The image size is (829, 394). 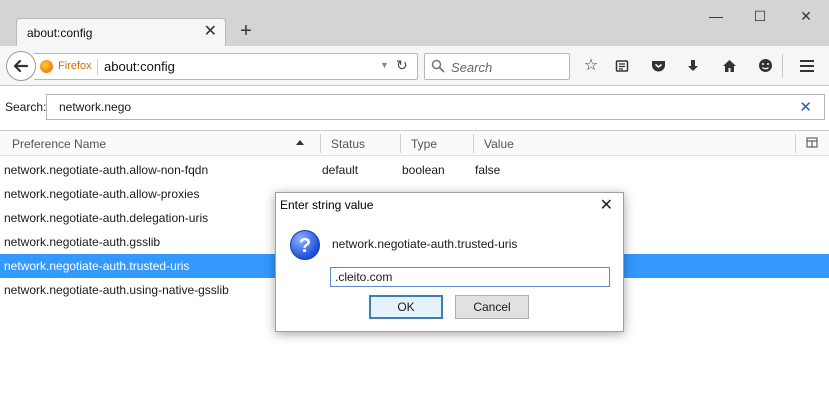 I want to click on back-button, so click(x=21, y=66).